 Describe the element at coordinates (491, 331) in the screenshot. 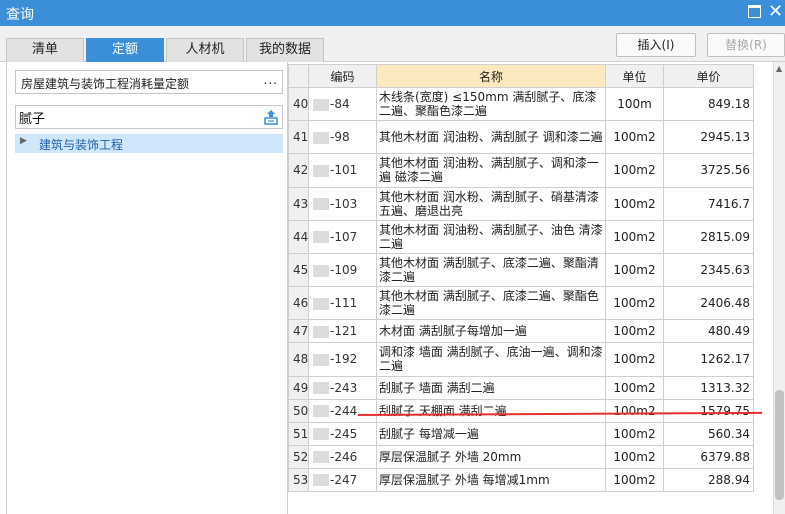

I see `row-name: 木材面 满刮腻子每增加一遍` at that location.